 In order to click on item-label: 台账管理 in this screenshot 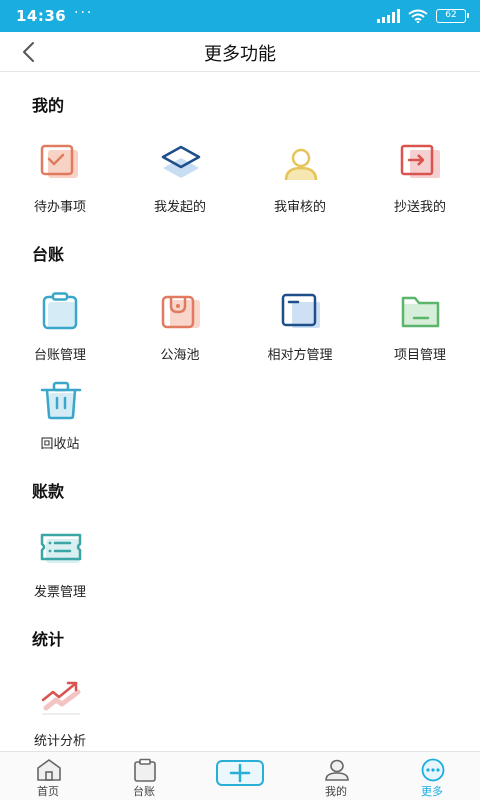, I will do `click(59, 355)`.